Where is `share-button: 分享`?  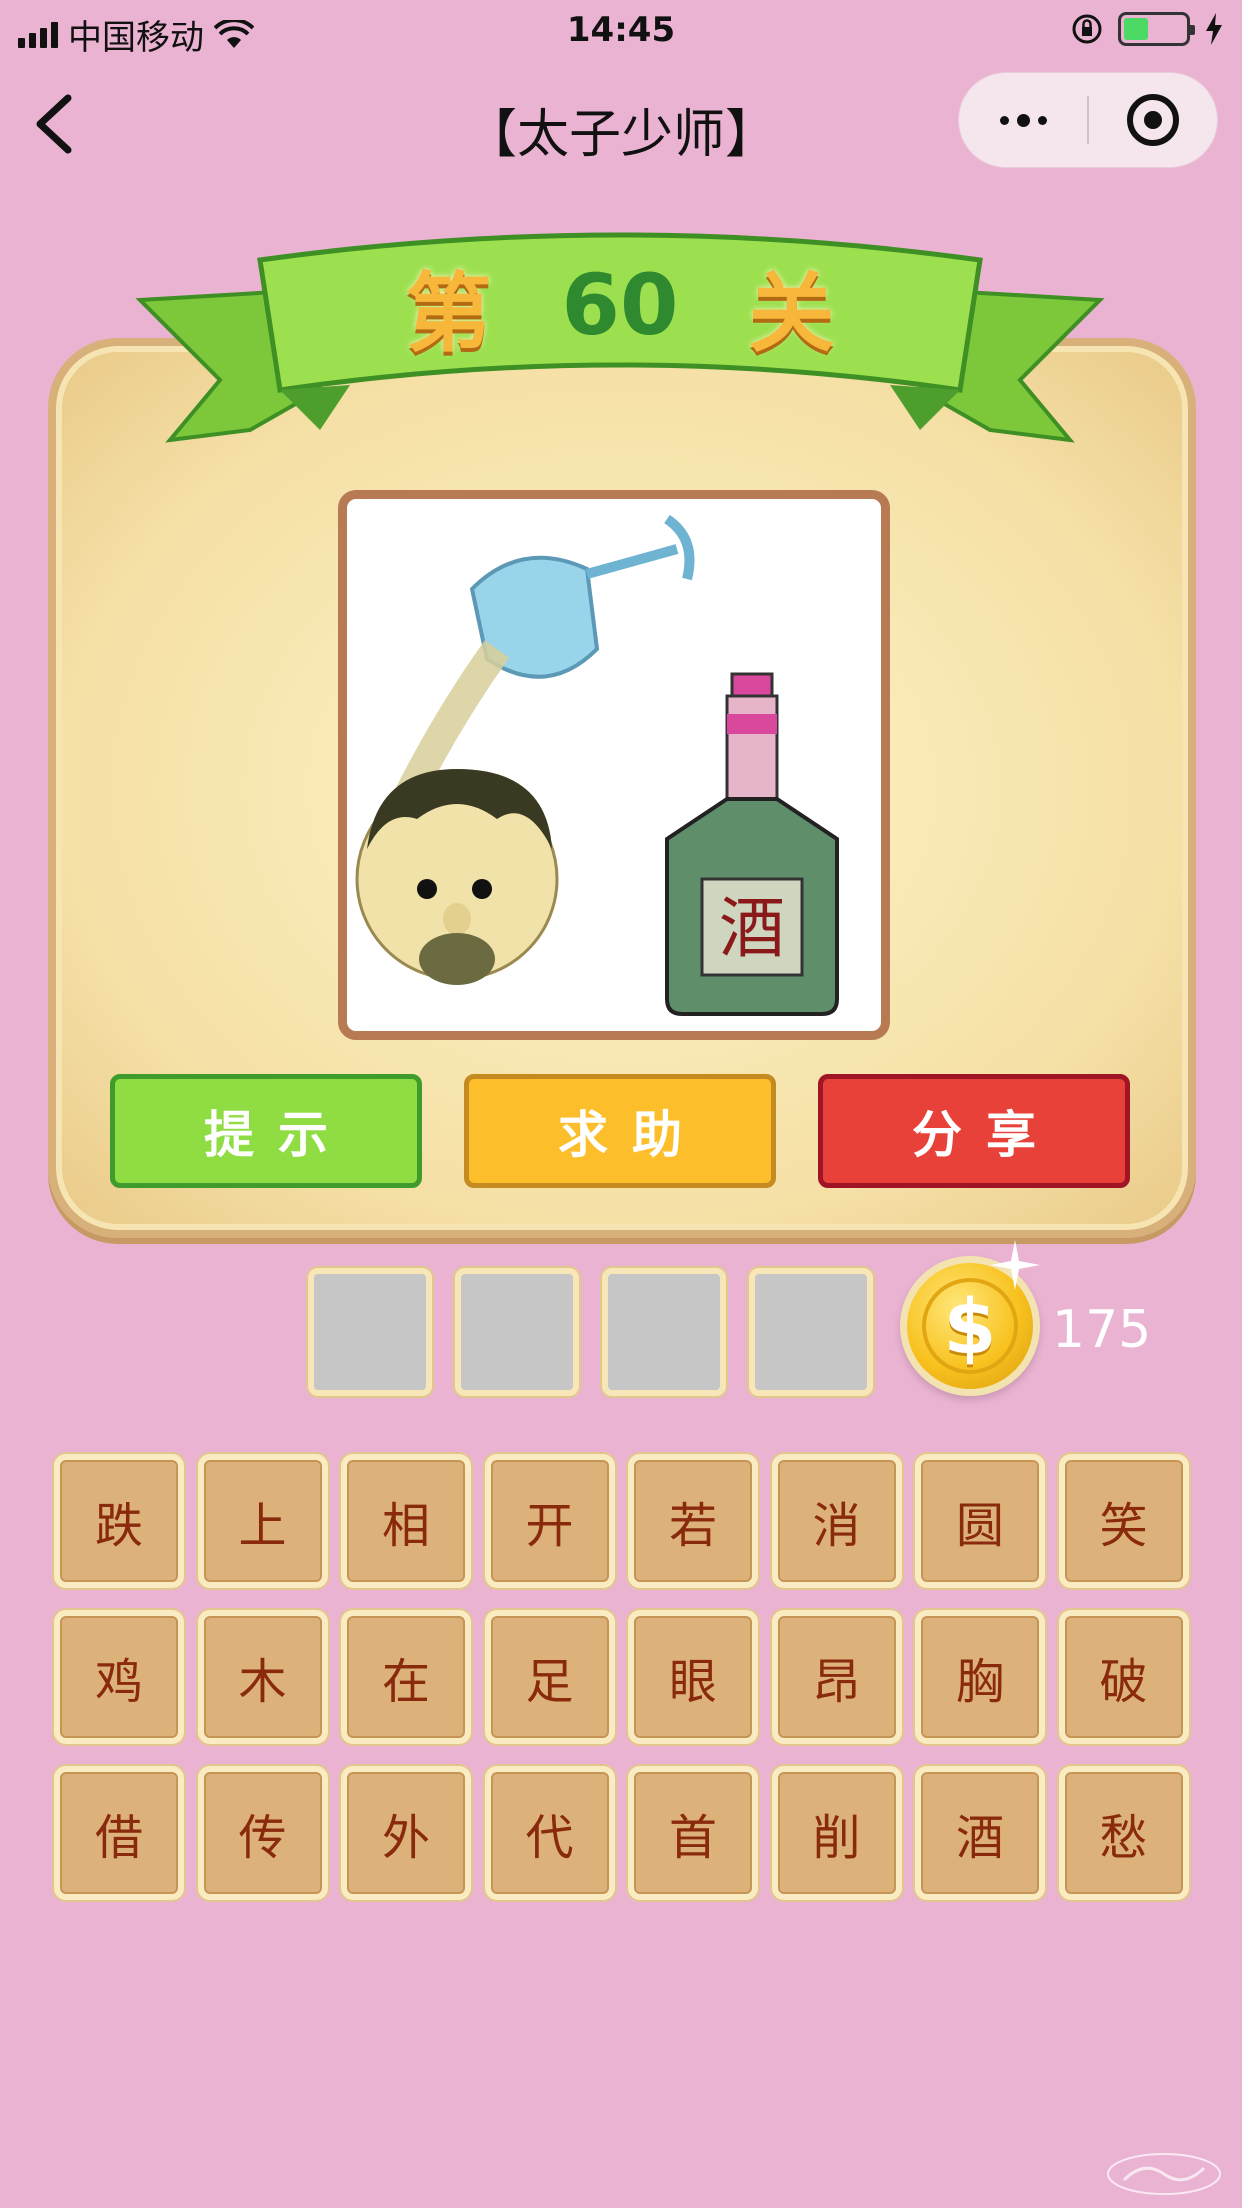
share-button: 分享 is located at coordinates (974, 1131).